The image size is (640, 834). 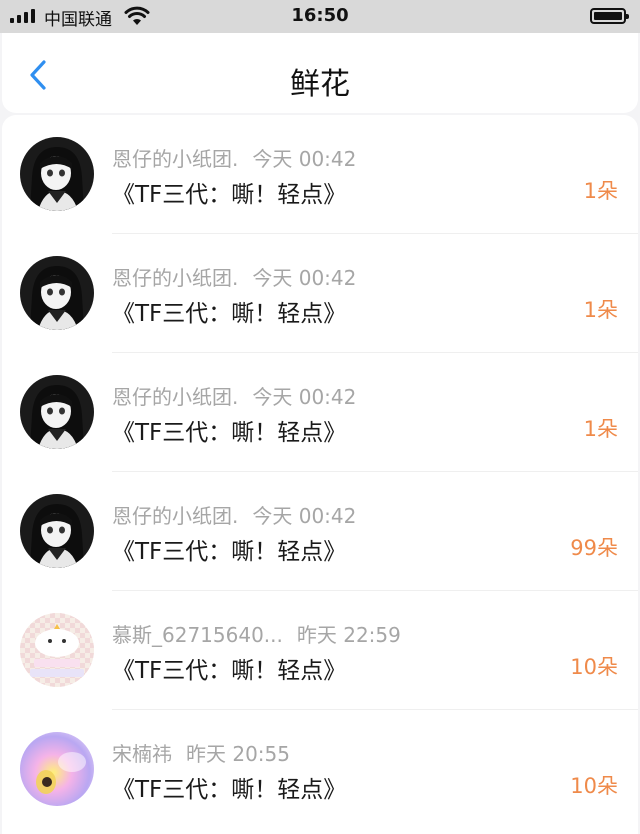 I want to click on item-meta: 慕斯_62715640... 昨天 22:59, so click(x=256, y=633).